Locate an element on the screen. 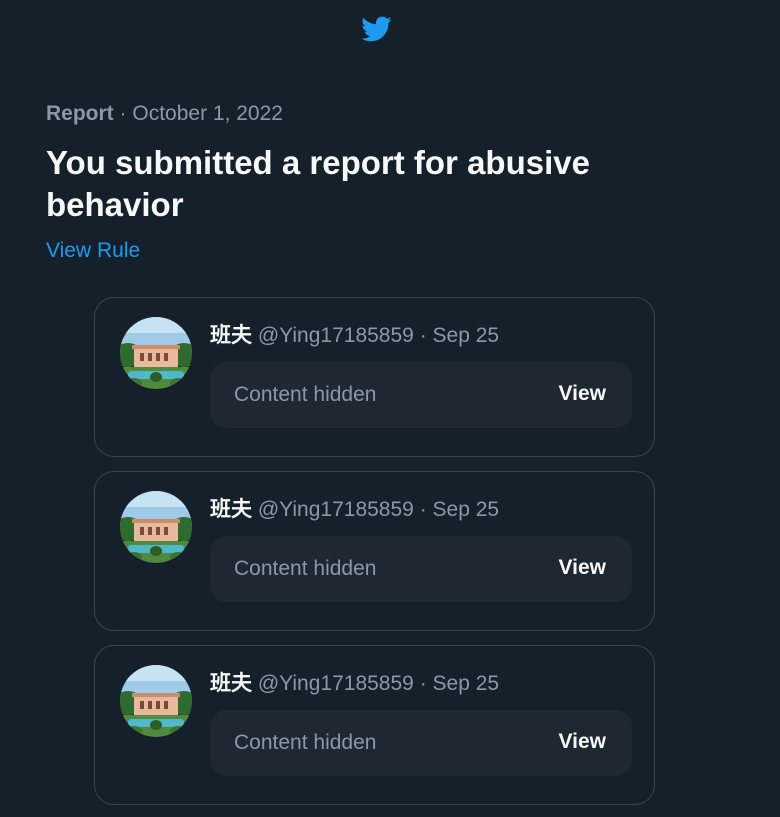 This screenshot has width=780, height=817. report-kind: Report is located at coordinates (80, 113).